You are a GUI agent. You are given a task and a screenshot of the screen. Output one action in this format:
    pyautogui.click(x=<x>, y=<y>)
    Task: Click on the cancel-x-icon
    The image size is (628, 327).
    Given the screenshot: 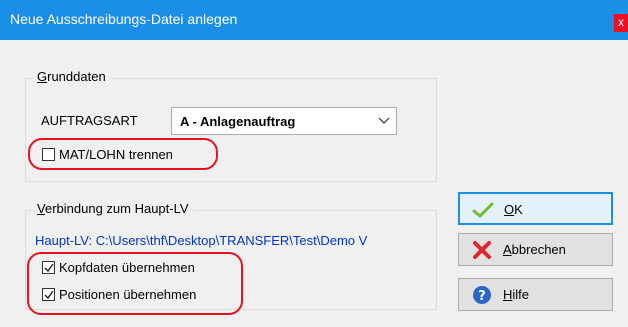 What is the action you would take?
    pyautogui.click(x=482, y=250)
    